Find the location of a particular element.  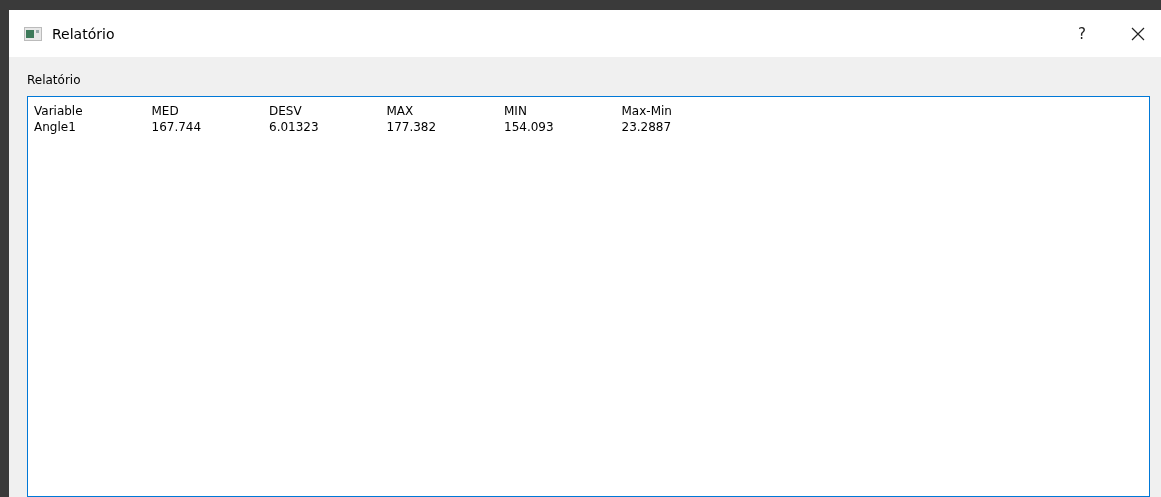

column-header: MAX is located at coordinates (400, 111).